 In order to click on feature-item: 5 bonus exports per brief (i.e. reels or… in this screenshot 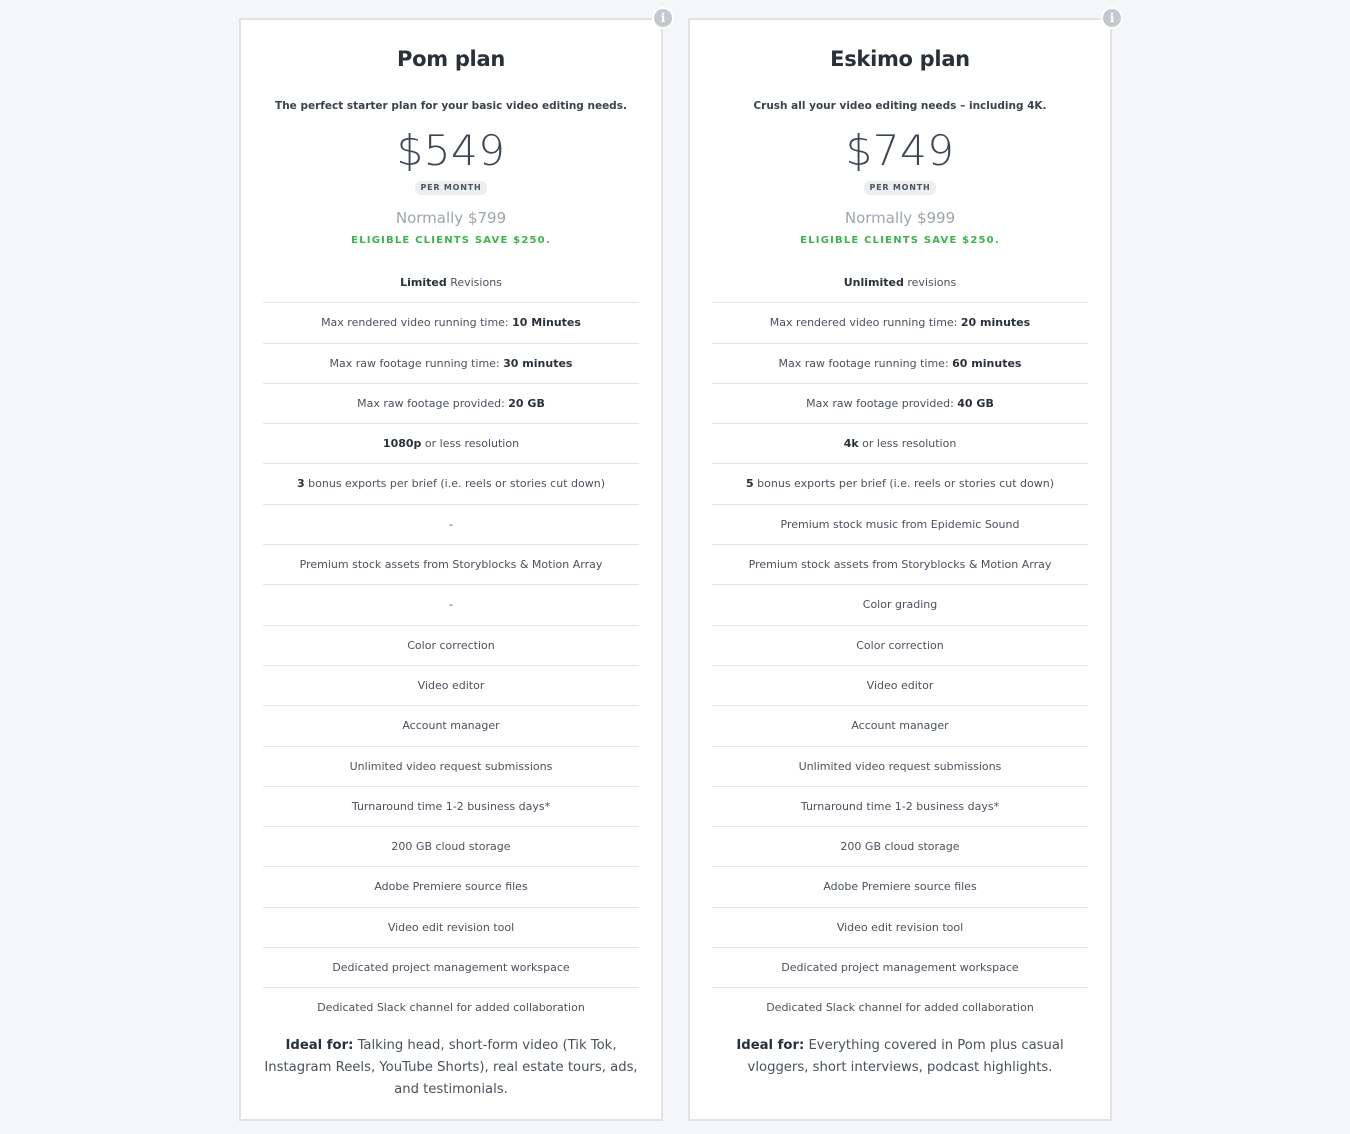, I will do `click(900, 484)`.